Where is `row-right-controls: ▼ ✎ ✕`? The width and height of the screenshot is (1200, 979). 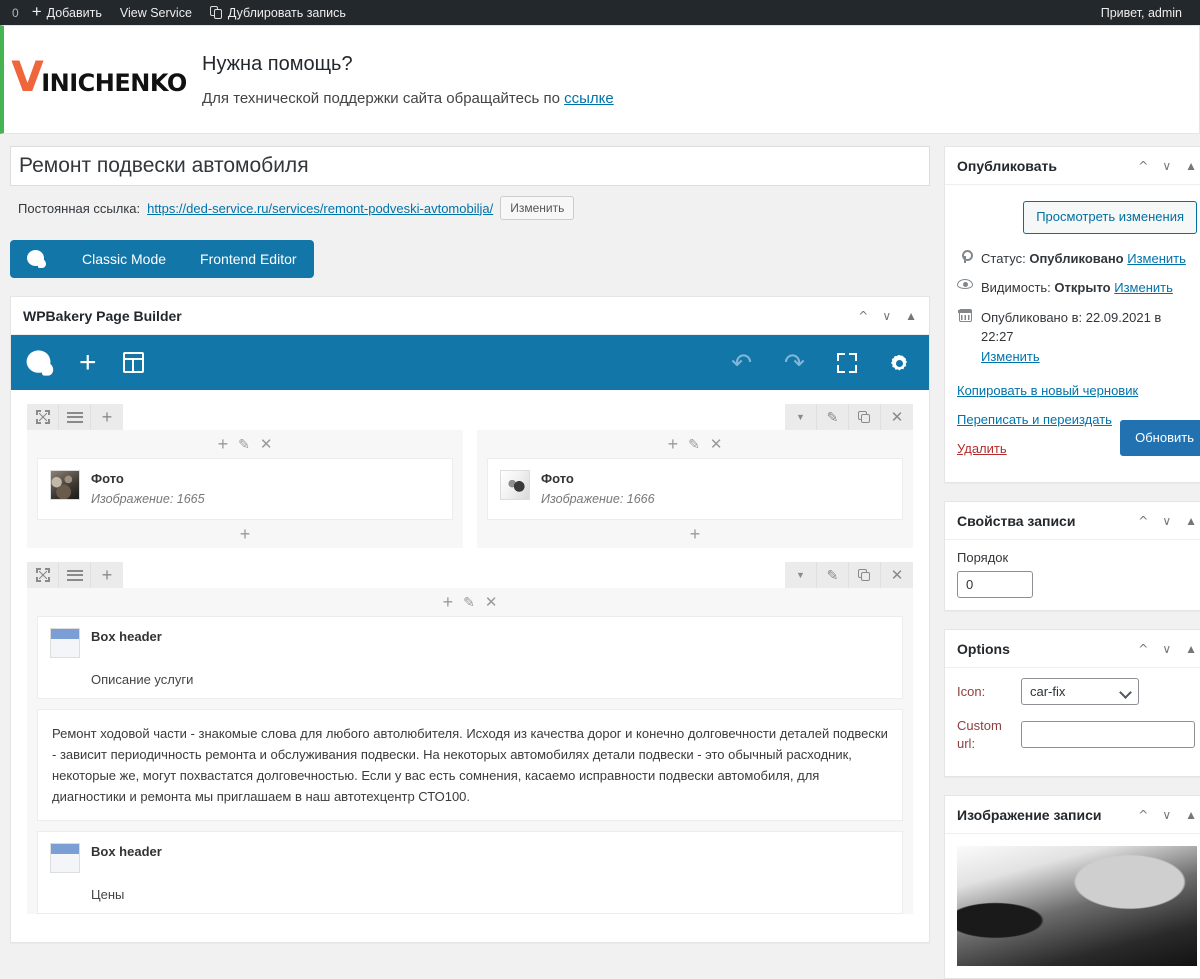 row-right-controls: ▼ ✎ ✕ is located at coordinates (849, 417).